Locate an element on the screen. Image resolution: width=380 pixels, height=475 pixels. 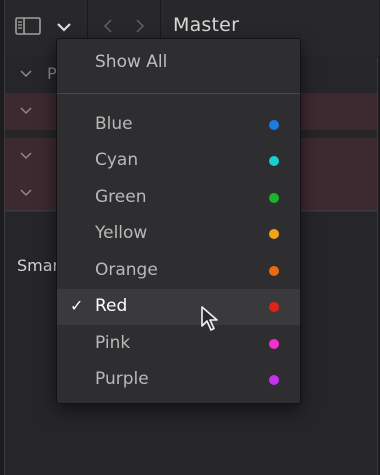
bin-title: Master is located at coordinates (206, 25).